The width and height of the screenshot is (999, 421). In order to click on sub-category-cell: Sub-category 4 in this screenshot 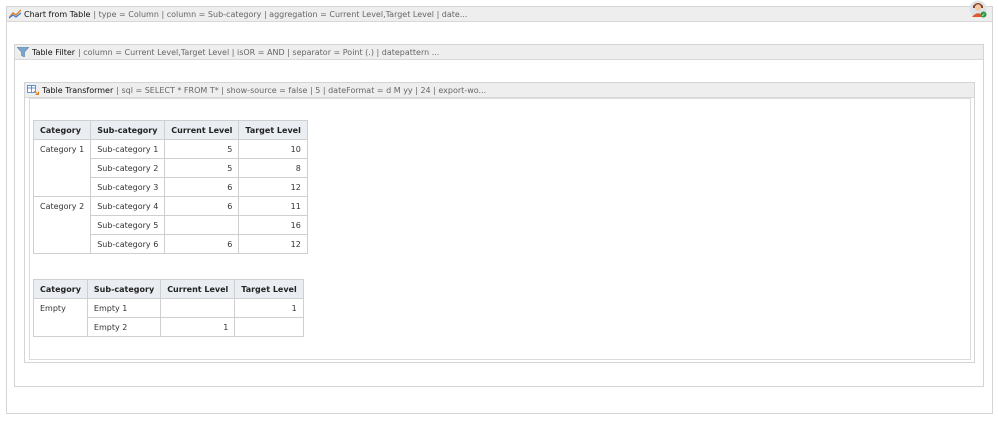, I will do `click(128, 206)`.